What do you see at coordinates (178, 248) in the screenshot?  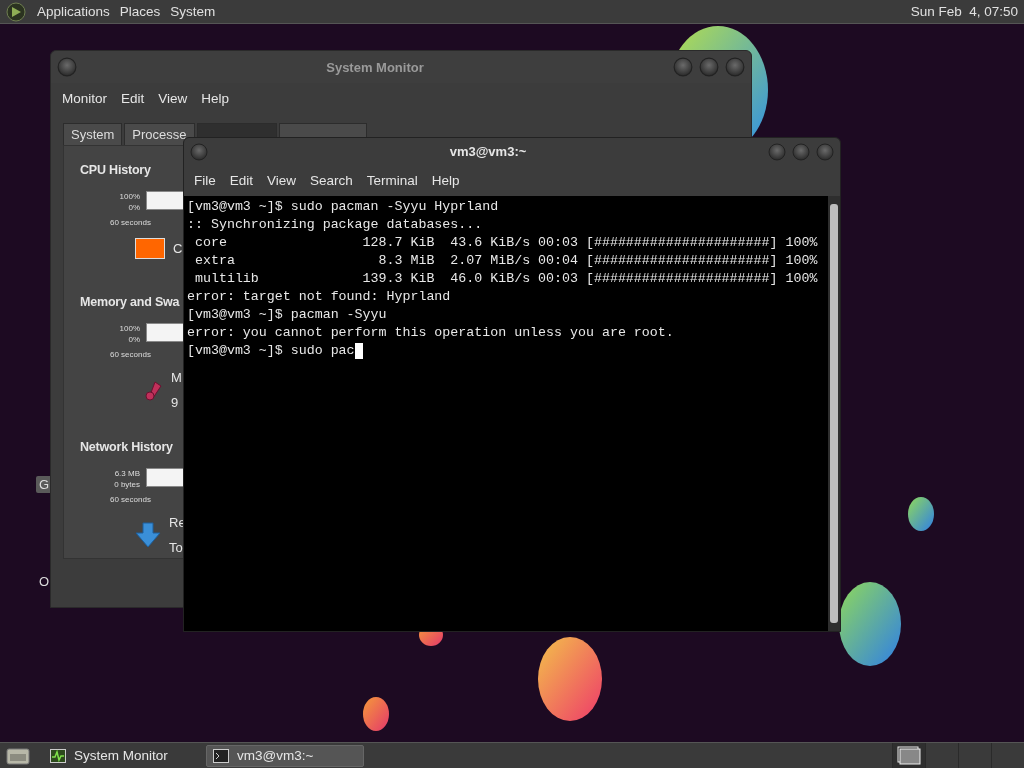 I see `legend-text: C` at bounding box center [178, 248].